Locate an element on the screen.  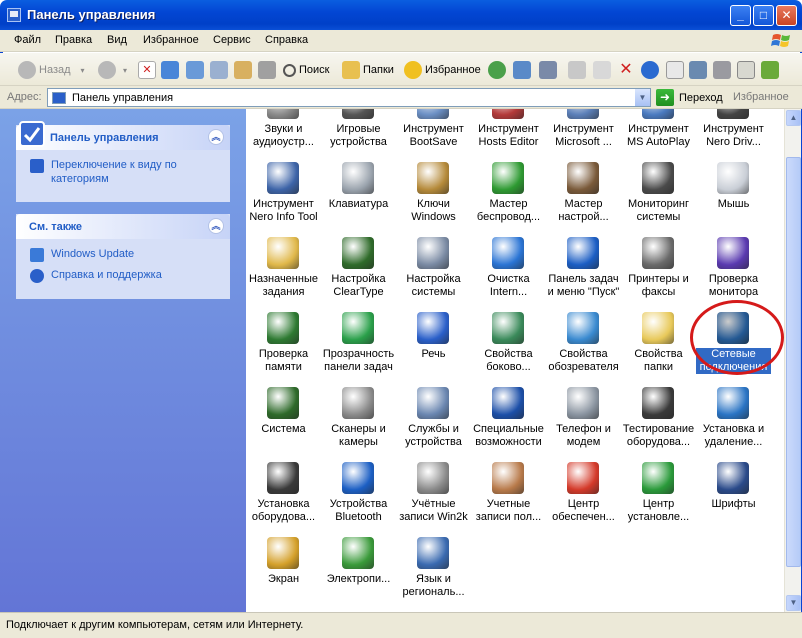
search-button: Поиск is located at coordinates (306, 70).